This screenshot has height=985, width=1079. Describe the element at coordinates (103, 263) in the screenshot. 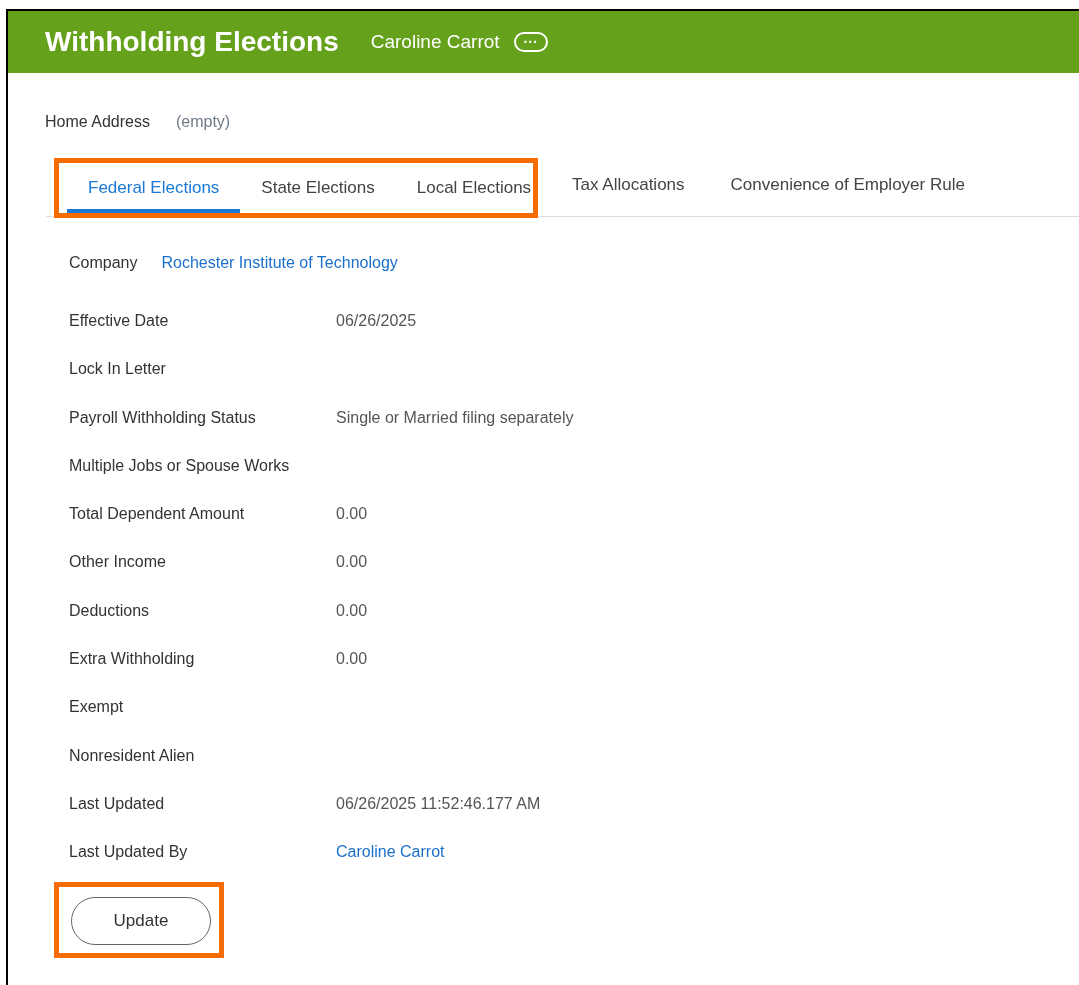

I see `field-label: Company` at that location.